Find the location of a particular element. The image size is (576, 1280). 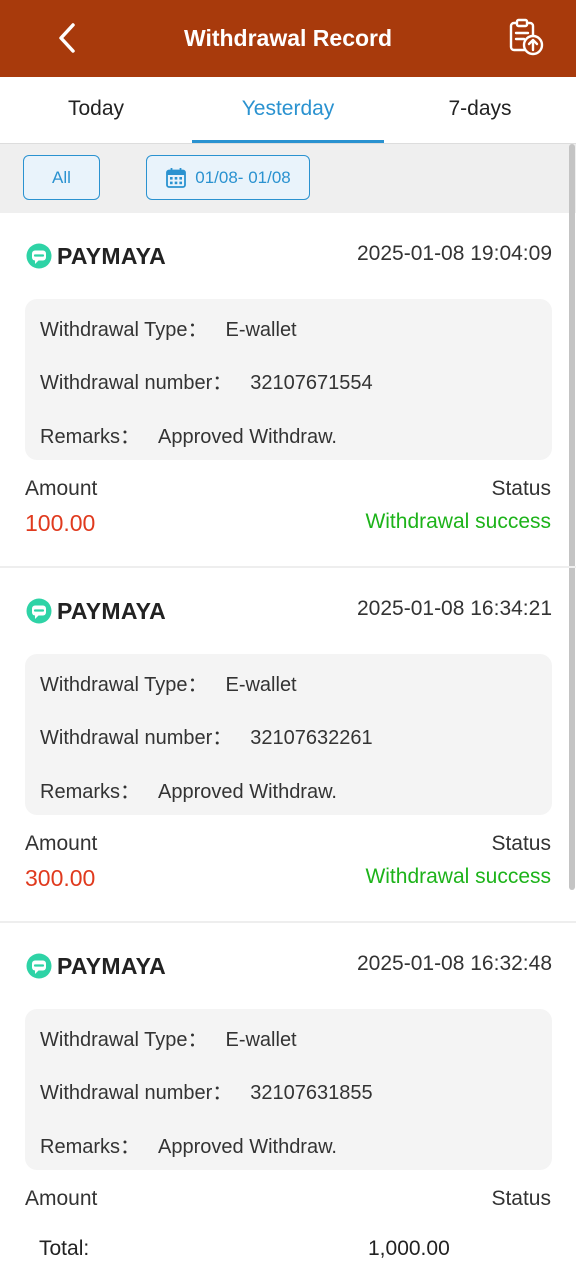

calendar-icon is located at coordinates (176, 177).